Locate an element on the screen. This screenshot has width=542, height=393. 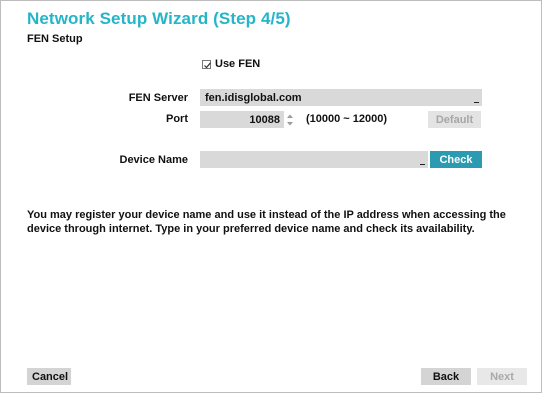
next-button: Next is located at coordinates (502, 376).